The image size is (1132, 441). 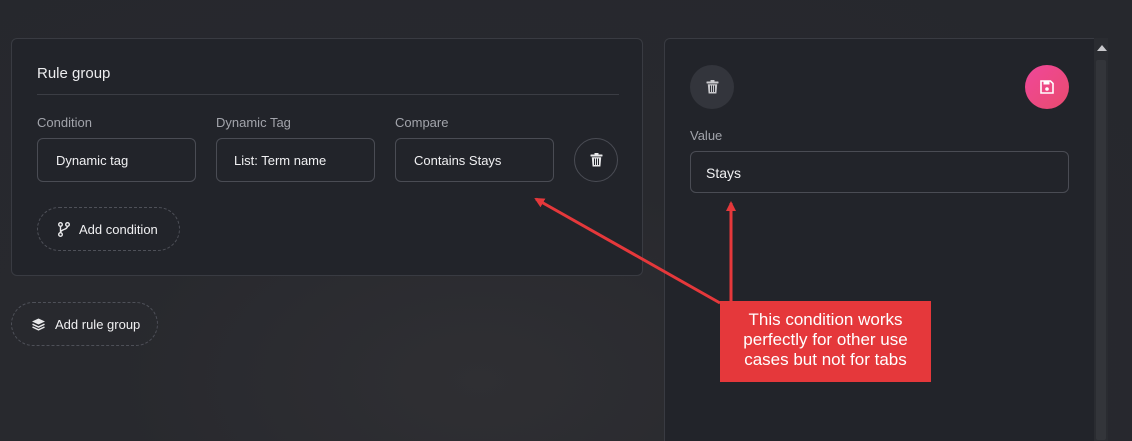 What do you see at coordinates (627, 251) in the screenshot?
I see `arrow-to-compare-field` at bounding box center [627, 251].